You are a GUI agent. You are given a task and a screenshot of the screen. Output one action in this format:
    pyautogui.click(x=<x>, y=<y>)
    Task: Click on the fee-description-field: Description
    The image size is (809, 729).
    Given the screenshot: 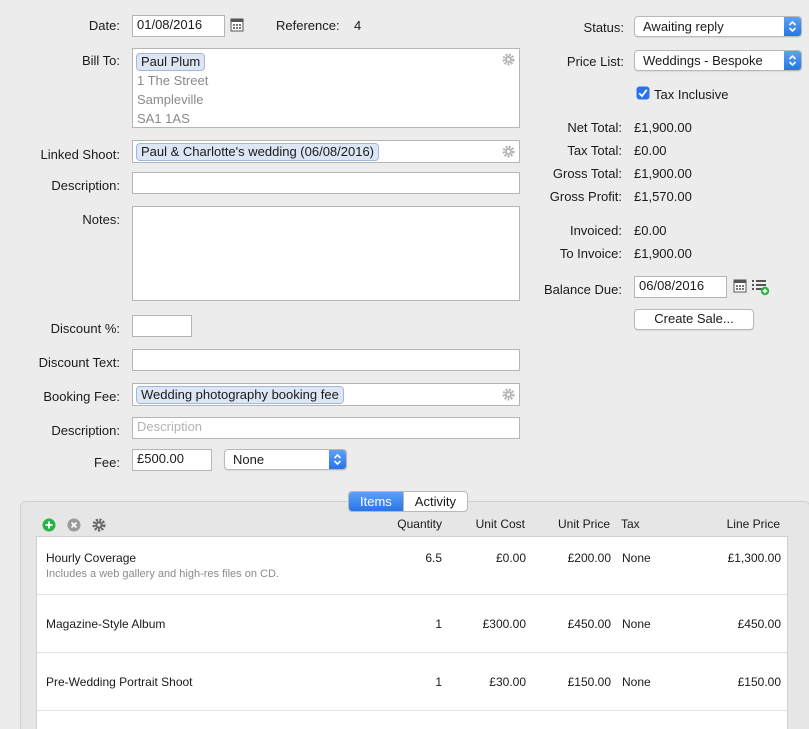 What is the action you would take?
    pyautogui.click(x=326, y=428)
    